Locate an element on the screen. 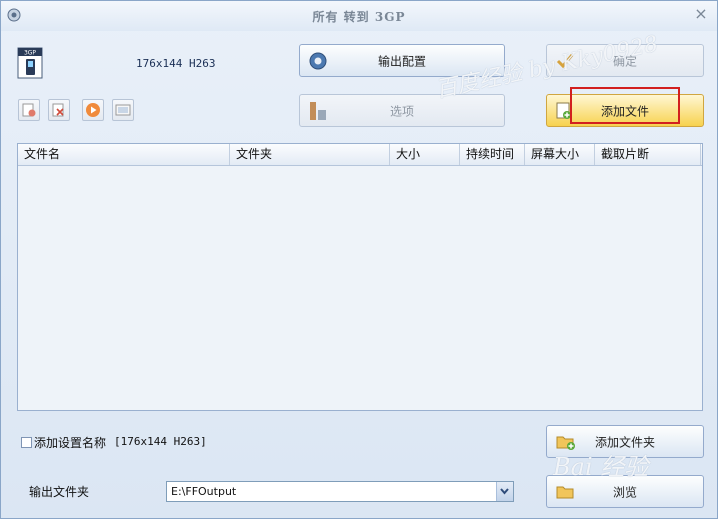 The height and width of the screenshot is (519, 718). format-description: 176x144 H263 is located at coordinates (176, 63).